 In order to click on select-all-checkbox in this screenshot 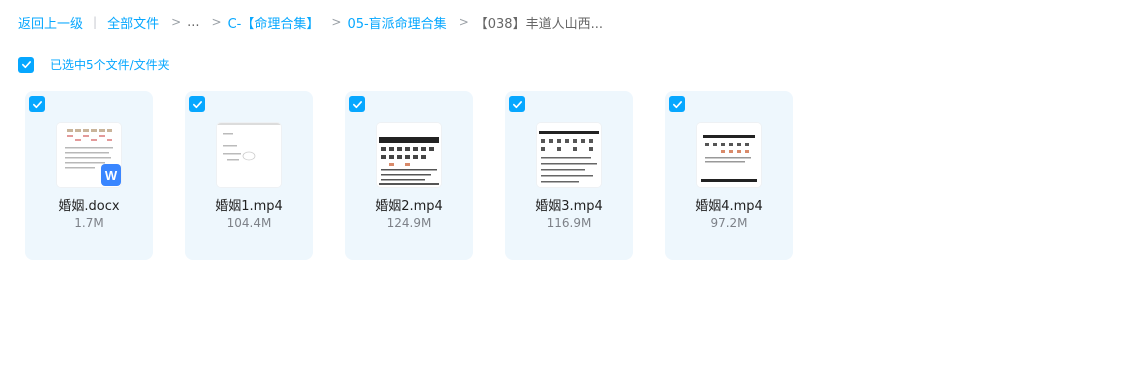, I will do `click(26, 64)`.